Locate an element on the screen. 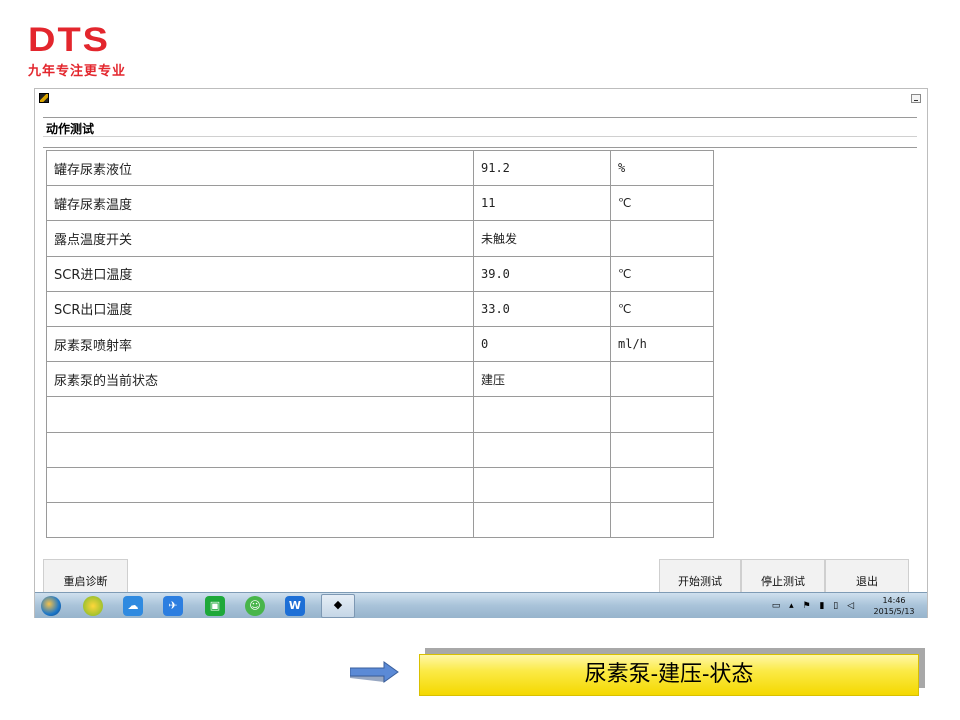 This screenshot has width=960, height=720. browser-icon is located at coordinates (93, 606).